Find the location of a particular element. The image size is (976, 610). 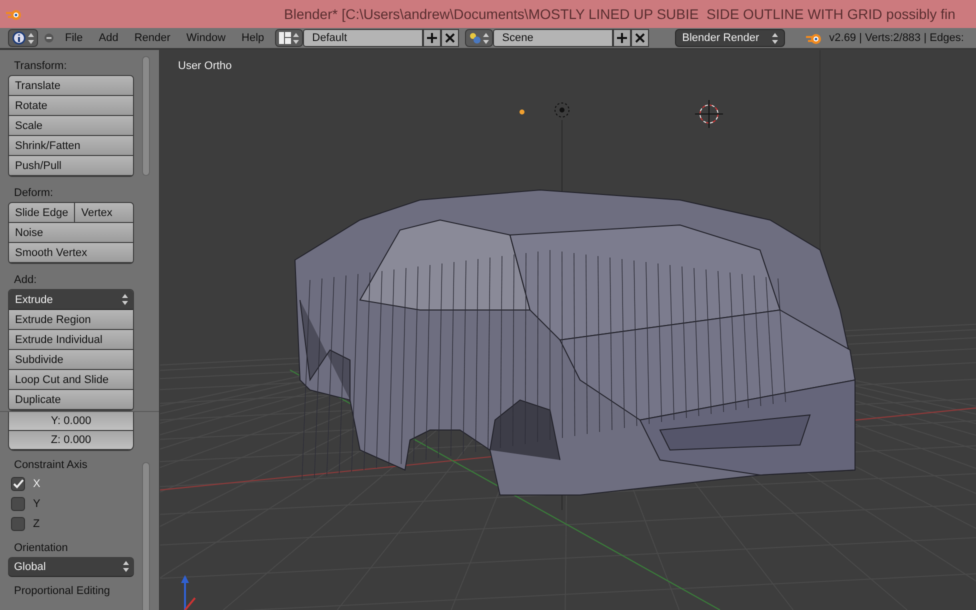

tool-button: Translate is located at coordinates (71, 86).